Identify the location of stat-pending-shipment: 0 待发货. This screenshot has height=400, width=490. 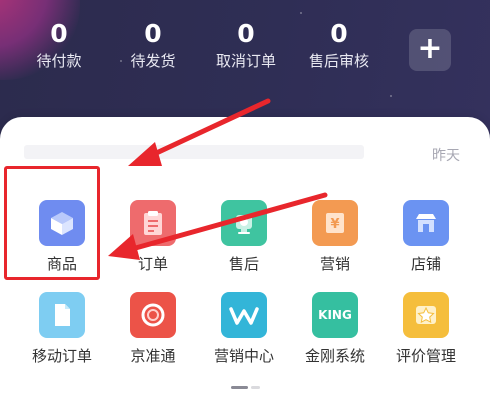
(153, 46).